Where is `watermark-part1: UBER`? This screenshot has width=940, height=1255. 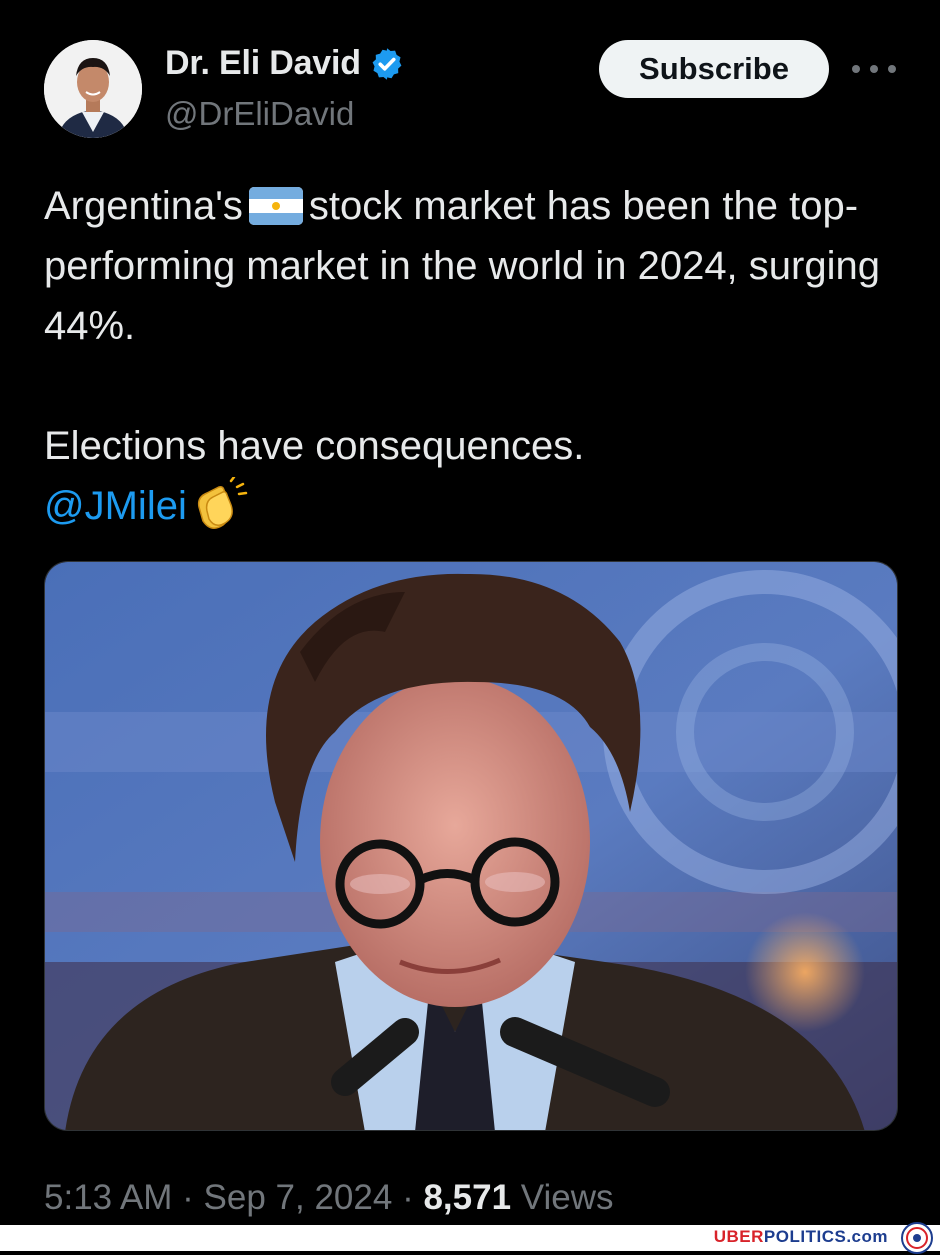
watermark-part1: UBER is located at coordinates (738, 1236).